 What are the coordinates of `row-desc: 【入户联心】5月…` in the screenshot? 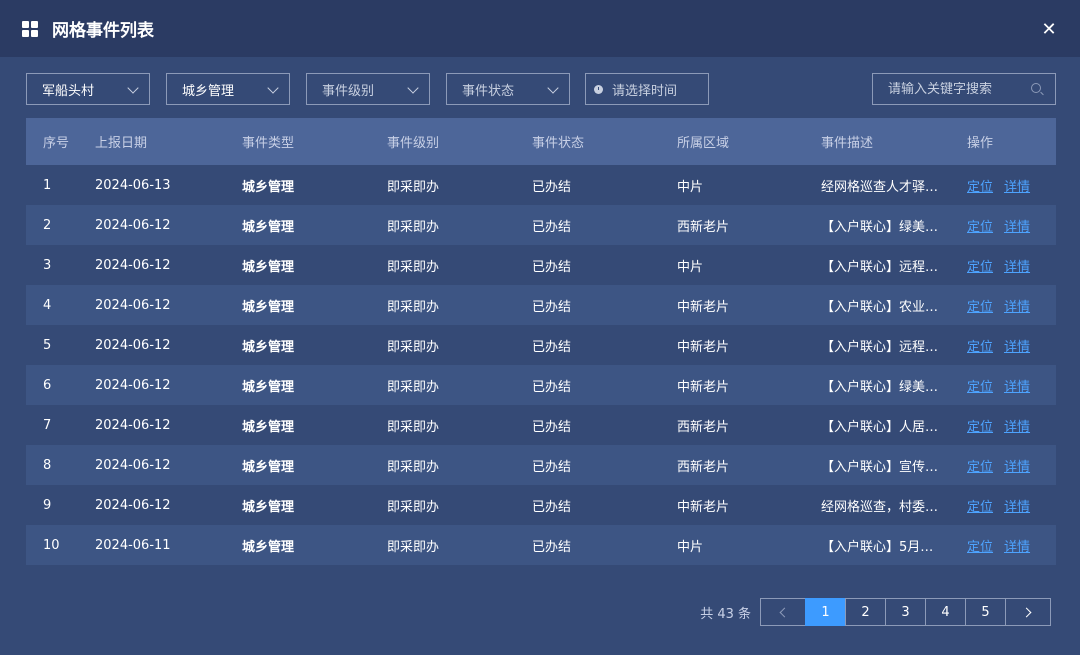 It's located at (877, 547).